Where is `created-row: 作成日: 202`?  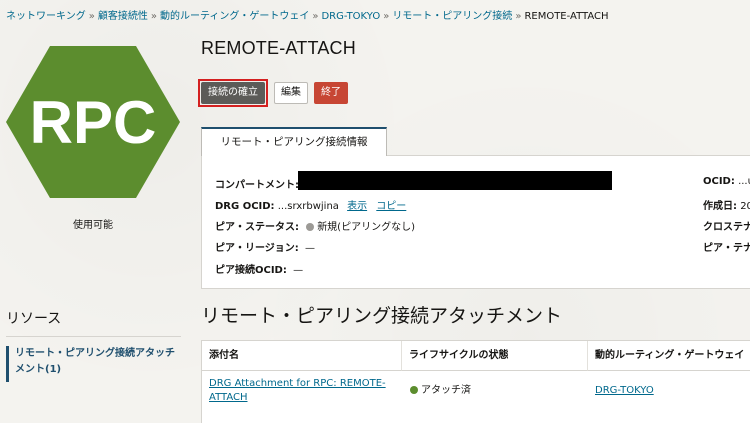 created-row: 作成日: 202 is located at coordinates (726, 204).